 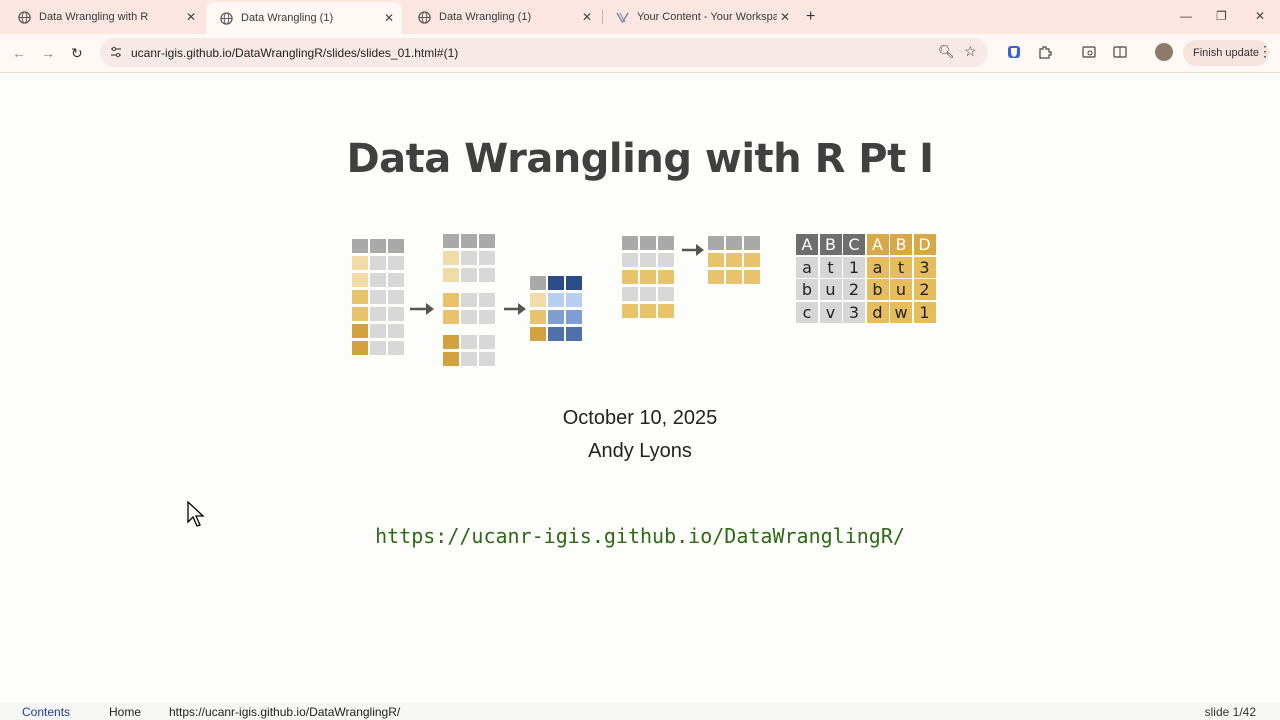 I want to click on summary-table-graphic, so click(x=556, y=308).